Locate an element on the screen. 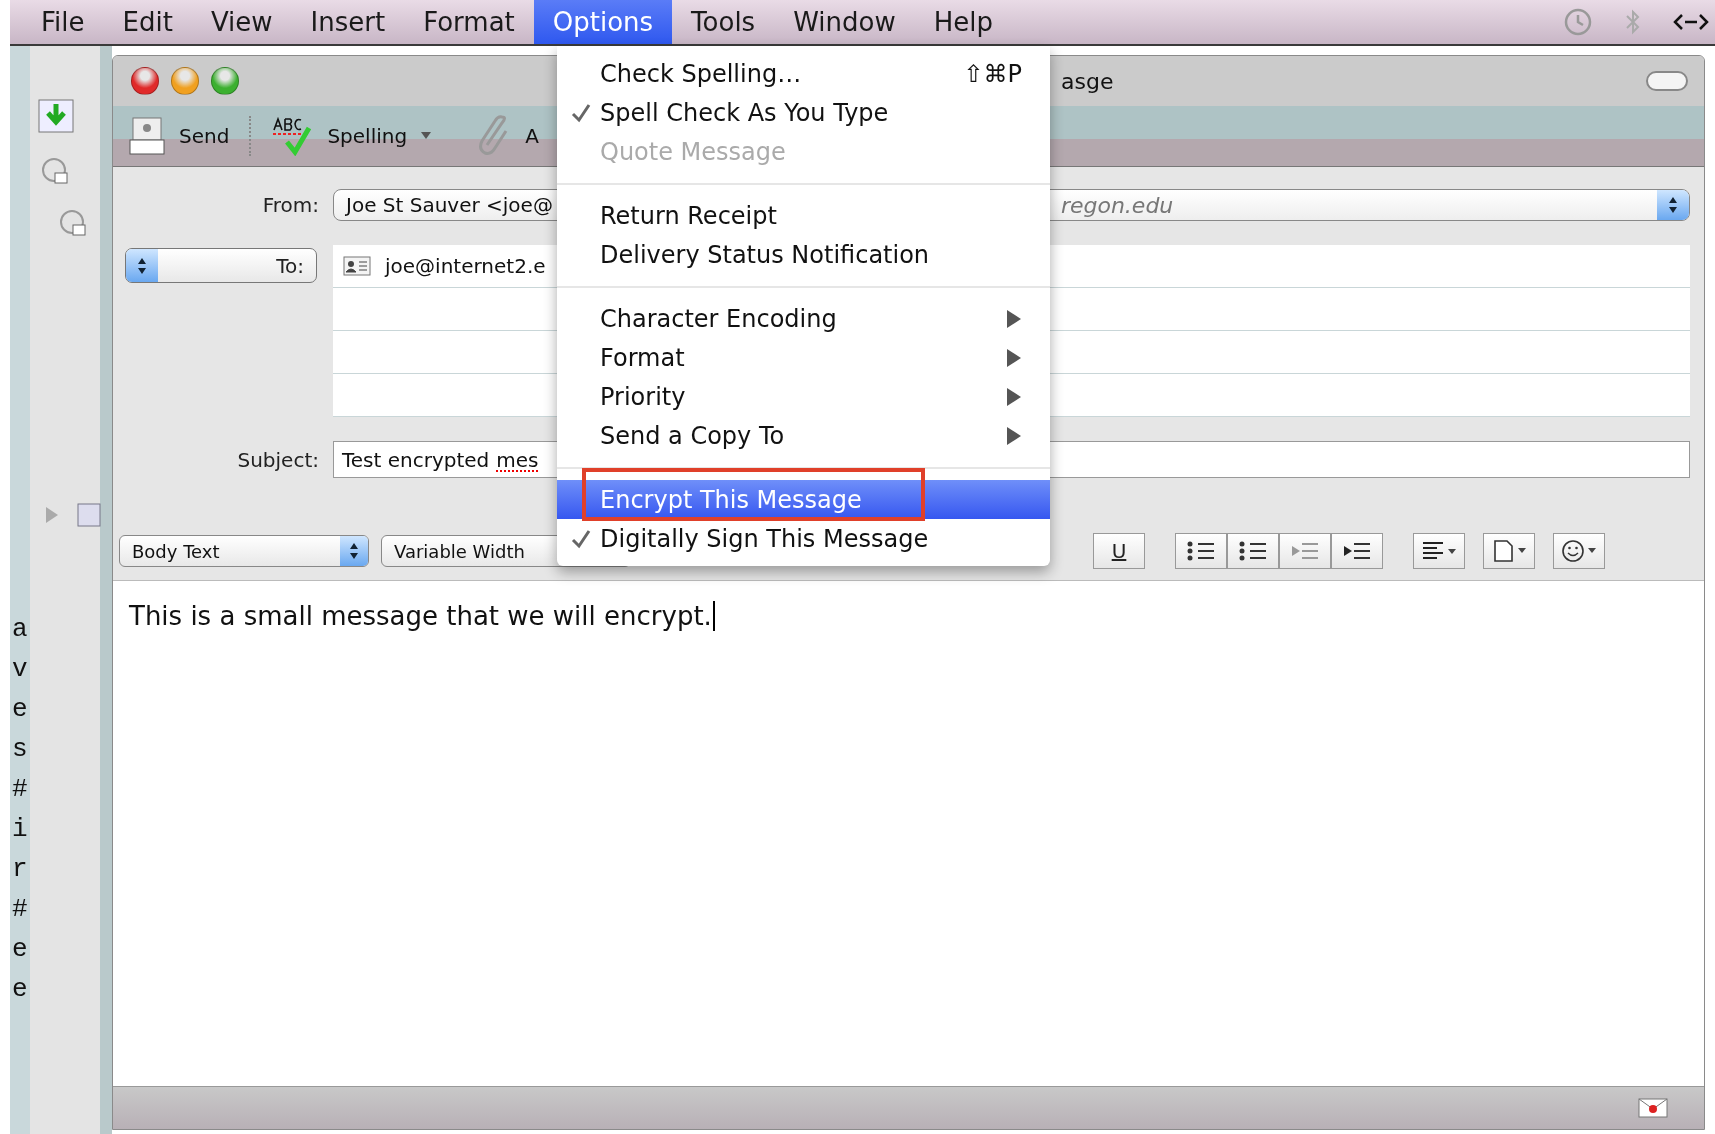  message-text: This is a small message that we will encrypt. is located at coordinates (422, 616).